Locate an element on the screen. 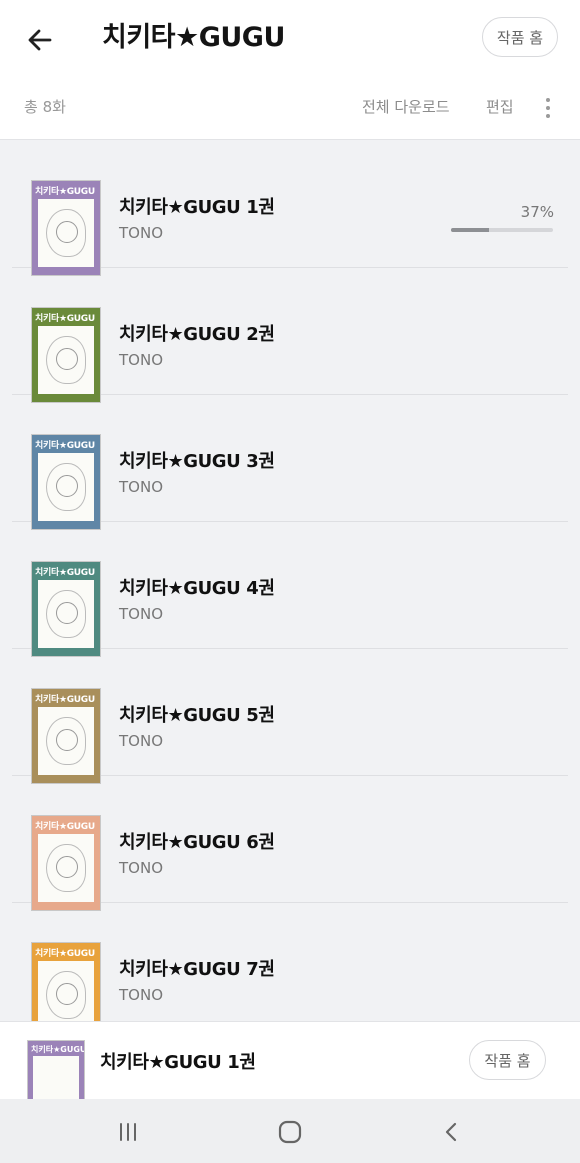 The width and height of the screenshot is (580, 1163). recent-apps-button is located at coordinates (128, 1132).